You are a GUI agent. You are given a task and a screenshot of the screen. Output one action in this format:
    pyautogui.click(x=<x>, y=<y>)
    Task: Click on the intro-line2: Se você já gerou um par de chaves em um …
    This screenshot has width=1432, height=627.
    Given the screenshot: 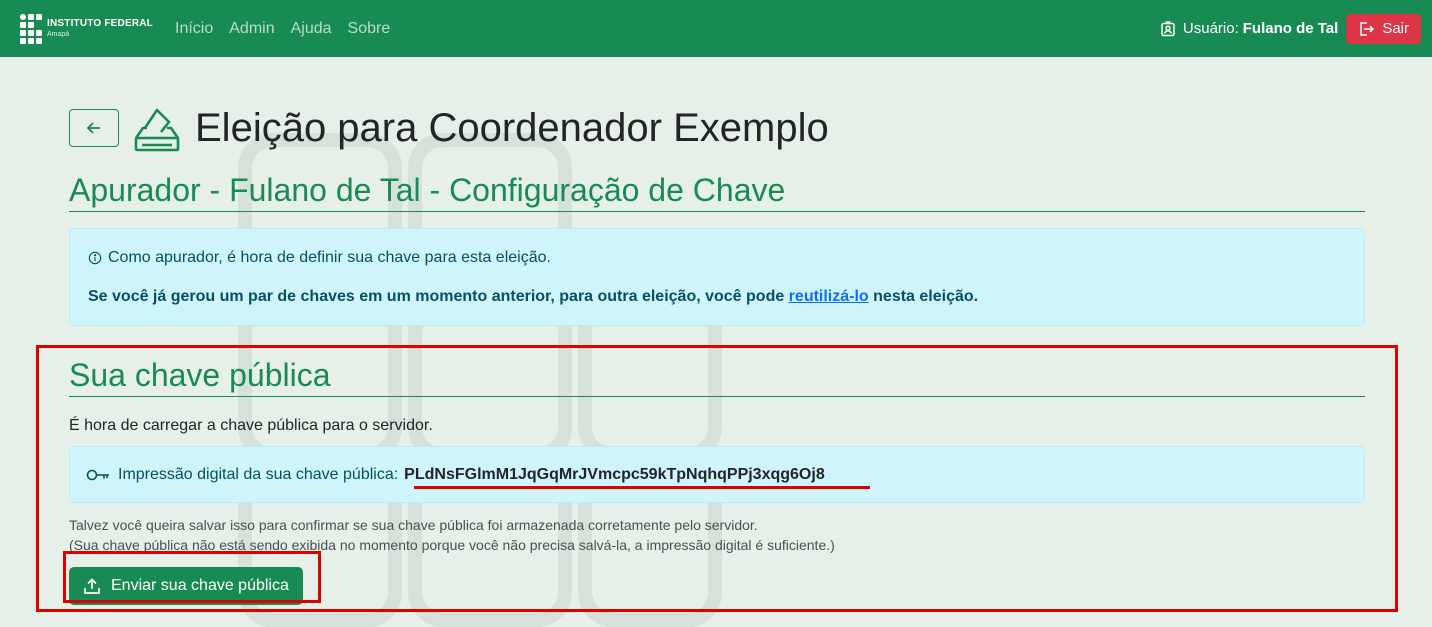 What is the action you would take?
    pyautogui.click(x=533, y=297)
    